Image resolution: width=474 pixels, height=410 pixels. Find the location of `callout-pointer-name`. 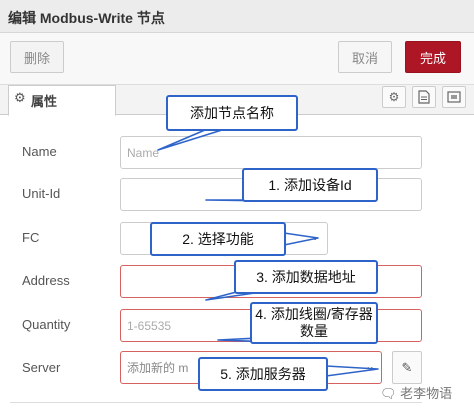

callout-pointer-name is located at coordinates (190, 140).